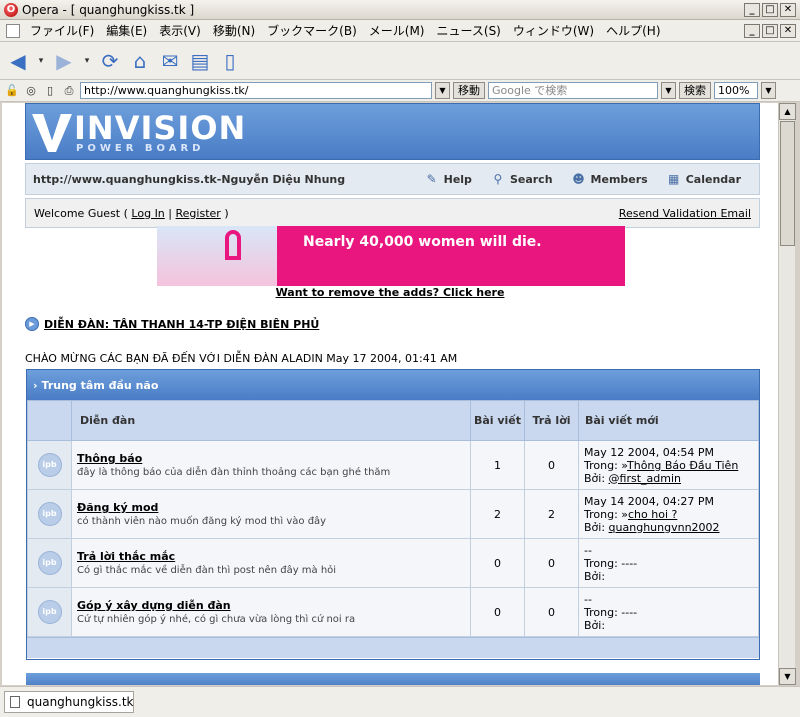  I want to click on navigation-toolbar: ◀ ▾ ▶ ▾ ⟳ ⌂ ✉ ▤ ▯, so click(400, 61).